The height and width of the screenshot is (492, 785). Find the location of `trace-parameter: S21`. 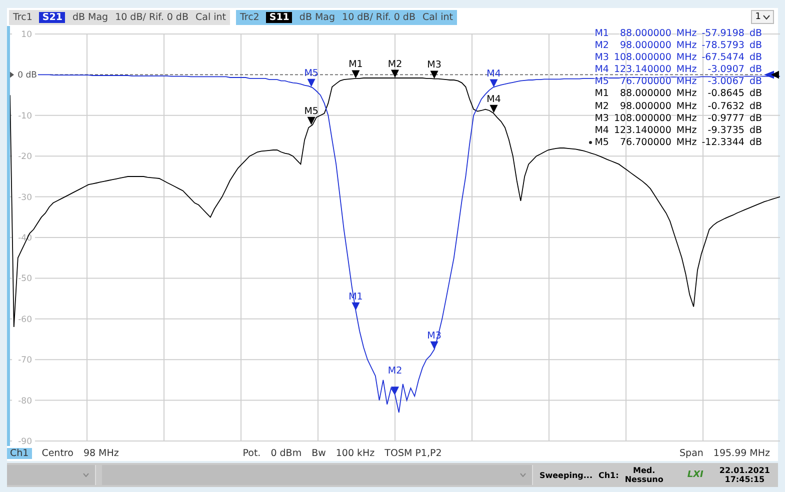

trace-parameter: S21 is located at coordinates (52, 17).